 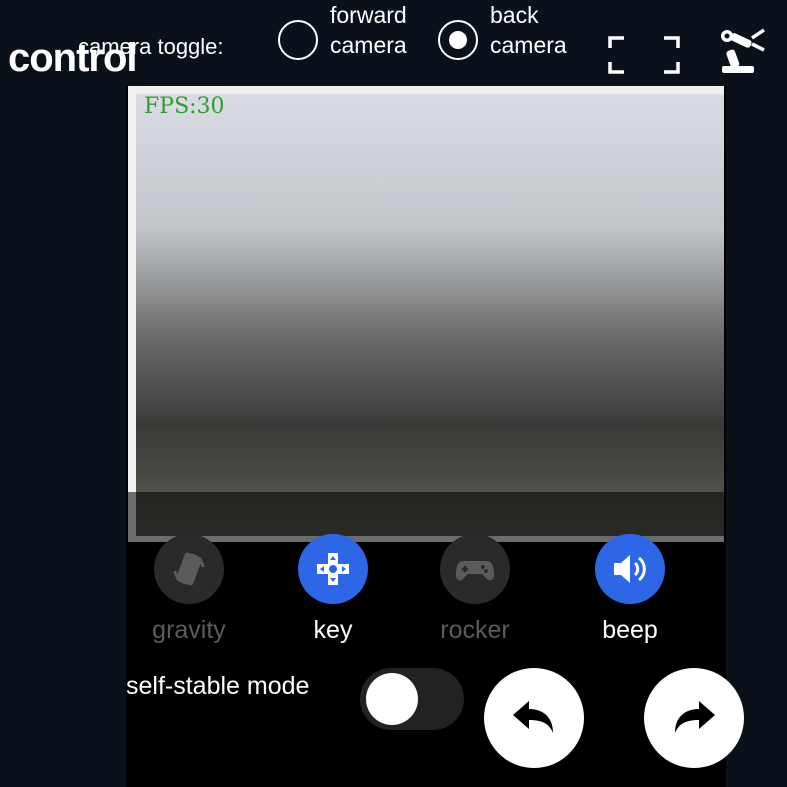 I want to click on gamepad-icon, so click(x=475, y=571).